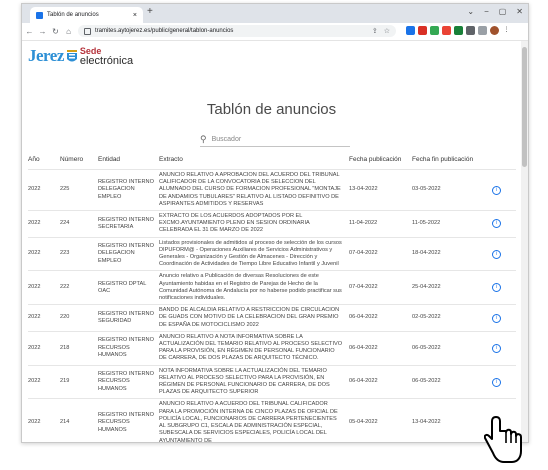 This screenshot has width=548, height=470. I want to click on share-icon: ⇪, so click(375, 31).